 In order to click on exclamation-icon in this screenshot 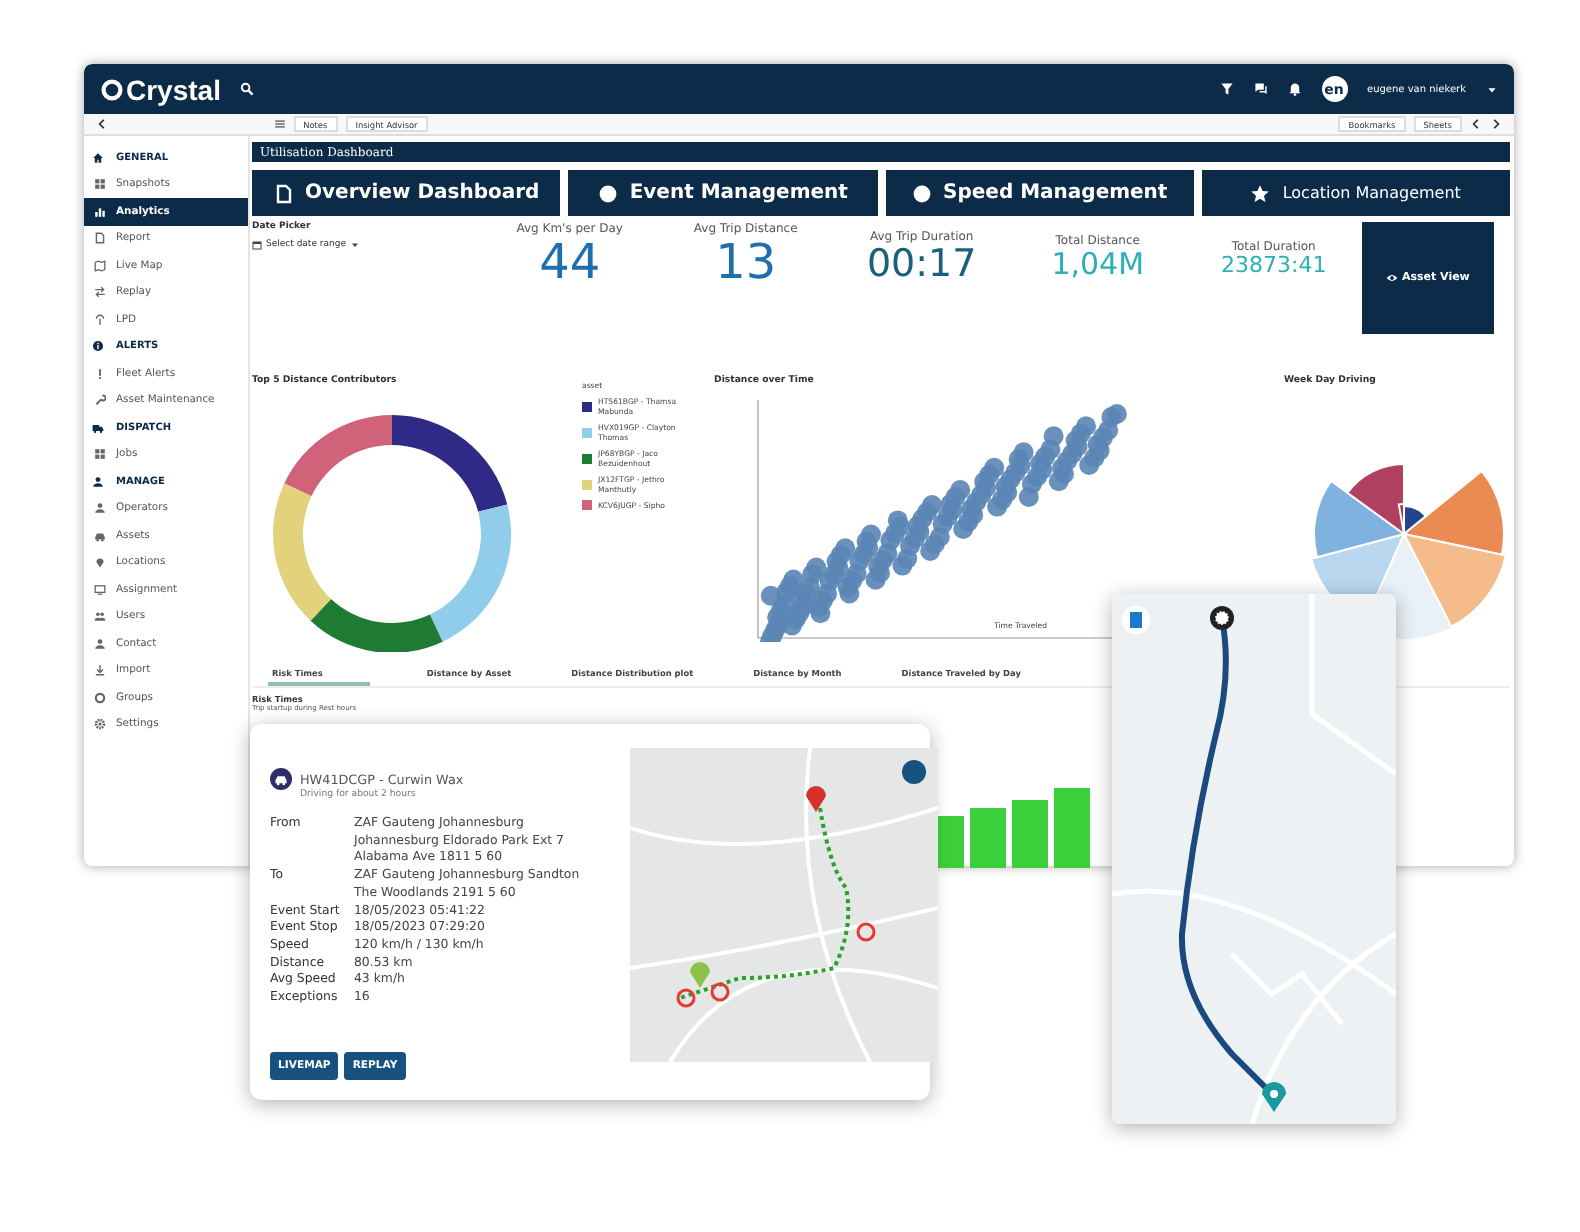, I will do `click(100, 373)`.